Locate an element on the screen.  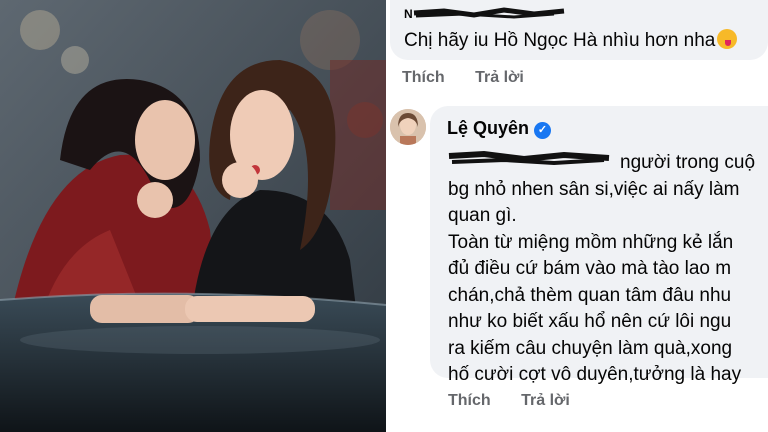
comment-line: chán,chả thèm quan tâm đâu nhu is located at coordinates (590, 295).